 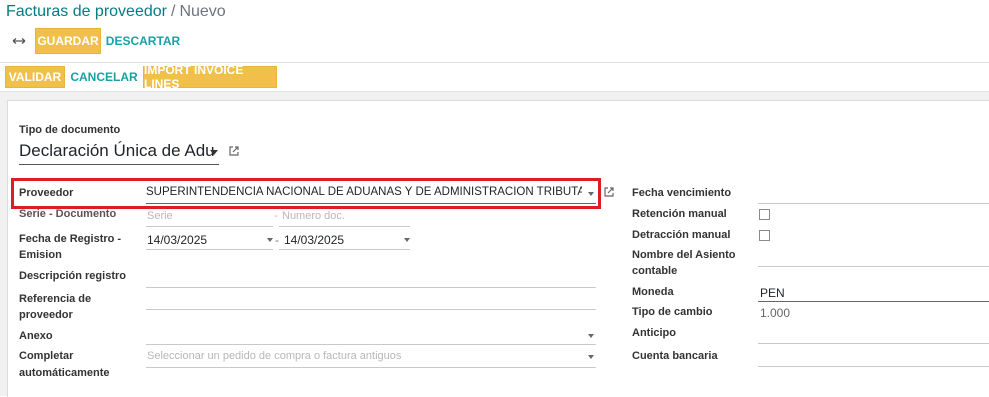 I want to click on completar-underline, so click(x=371, y=367).